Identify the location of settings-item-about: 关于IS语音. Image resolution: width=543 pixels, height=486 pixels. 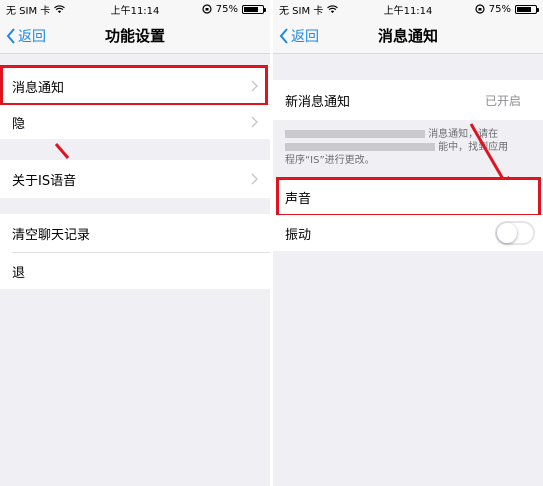
(135, 179).